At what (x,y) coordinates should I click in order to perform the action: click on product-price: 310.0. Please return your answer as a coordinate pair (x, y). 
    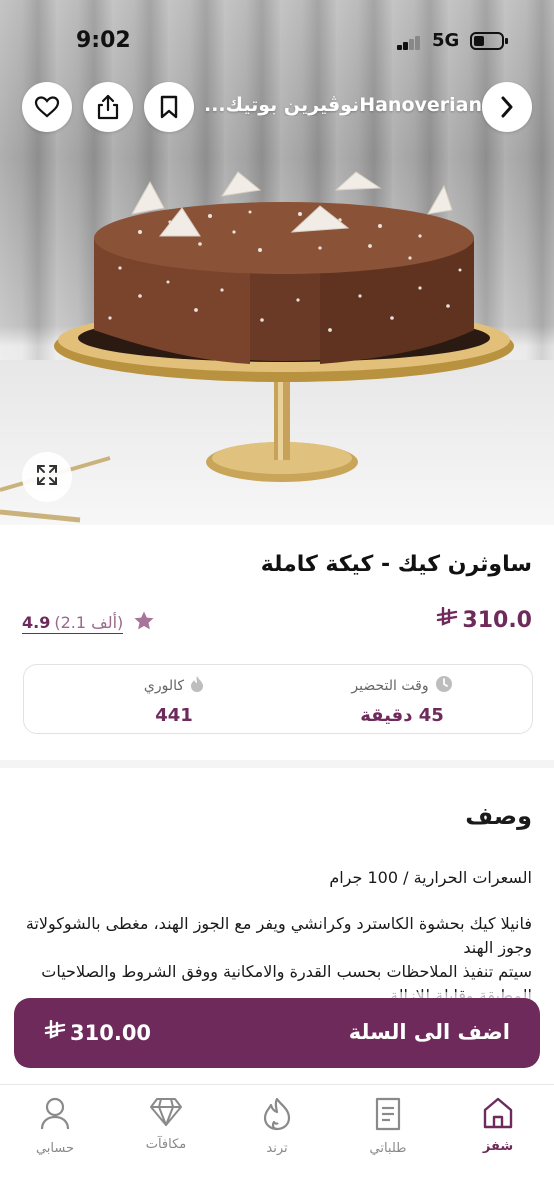
    Looking at the image, I should click on (484, 619).